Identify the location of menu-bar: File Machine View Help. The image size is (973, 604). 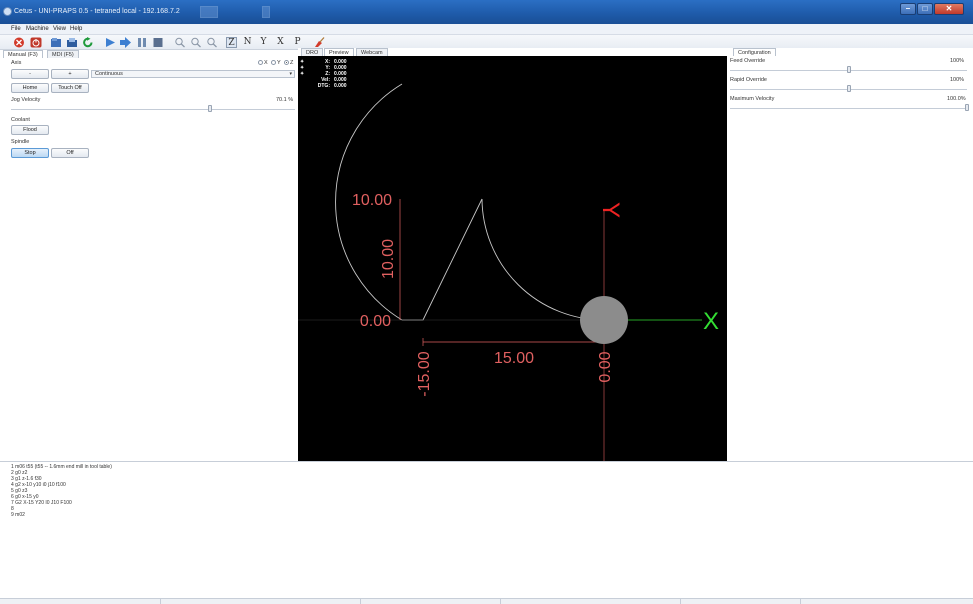
(486, 29).